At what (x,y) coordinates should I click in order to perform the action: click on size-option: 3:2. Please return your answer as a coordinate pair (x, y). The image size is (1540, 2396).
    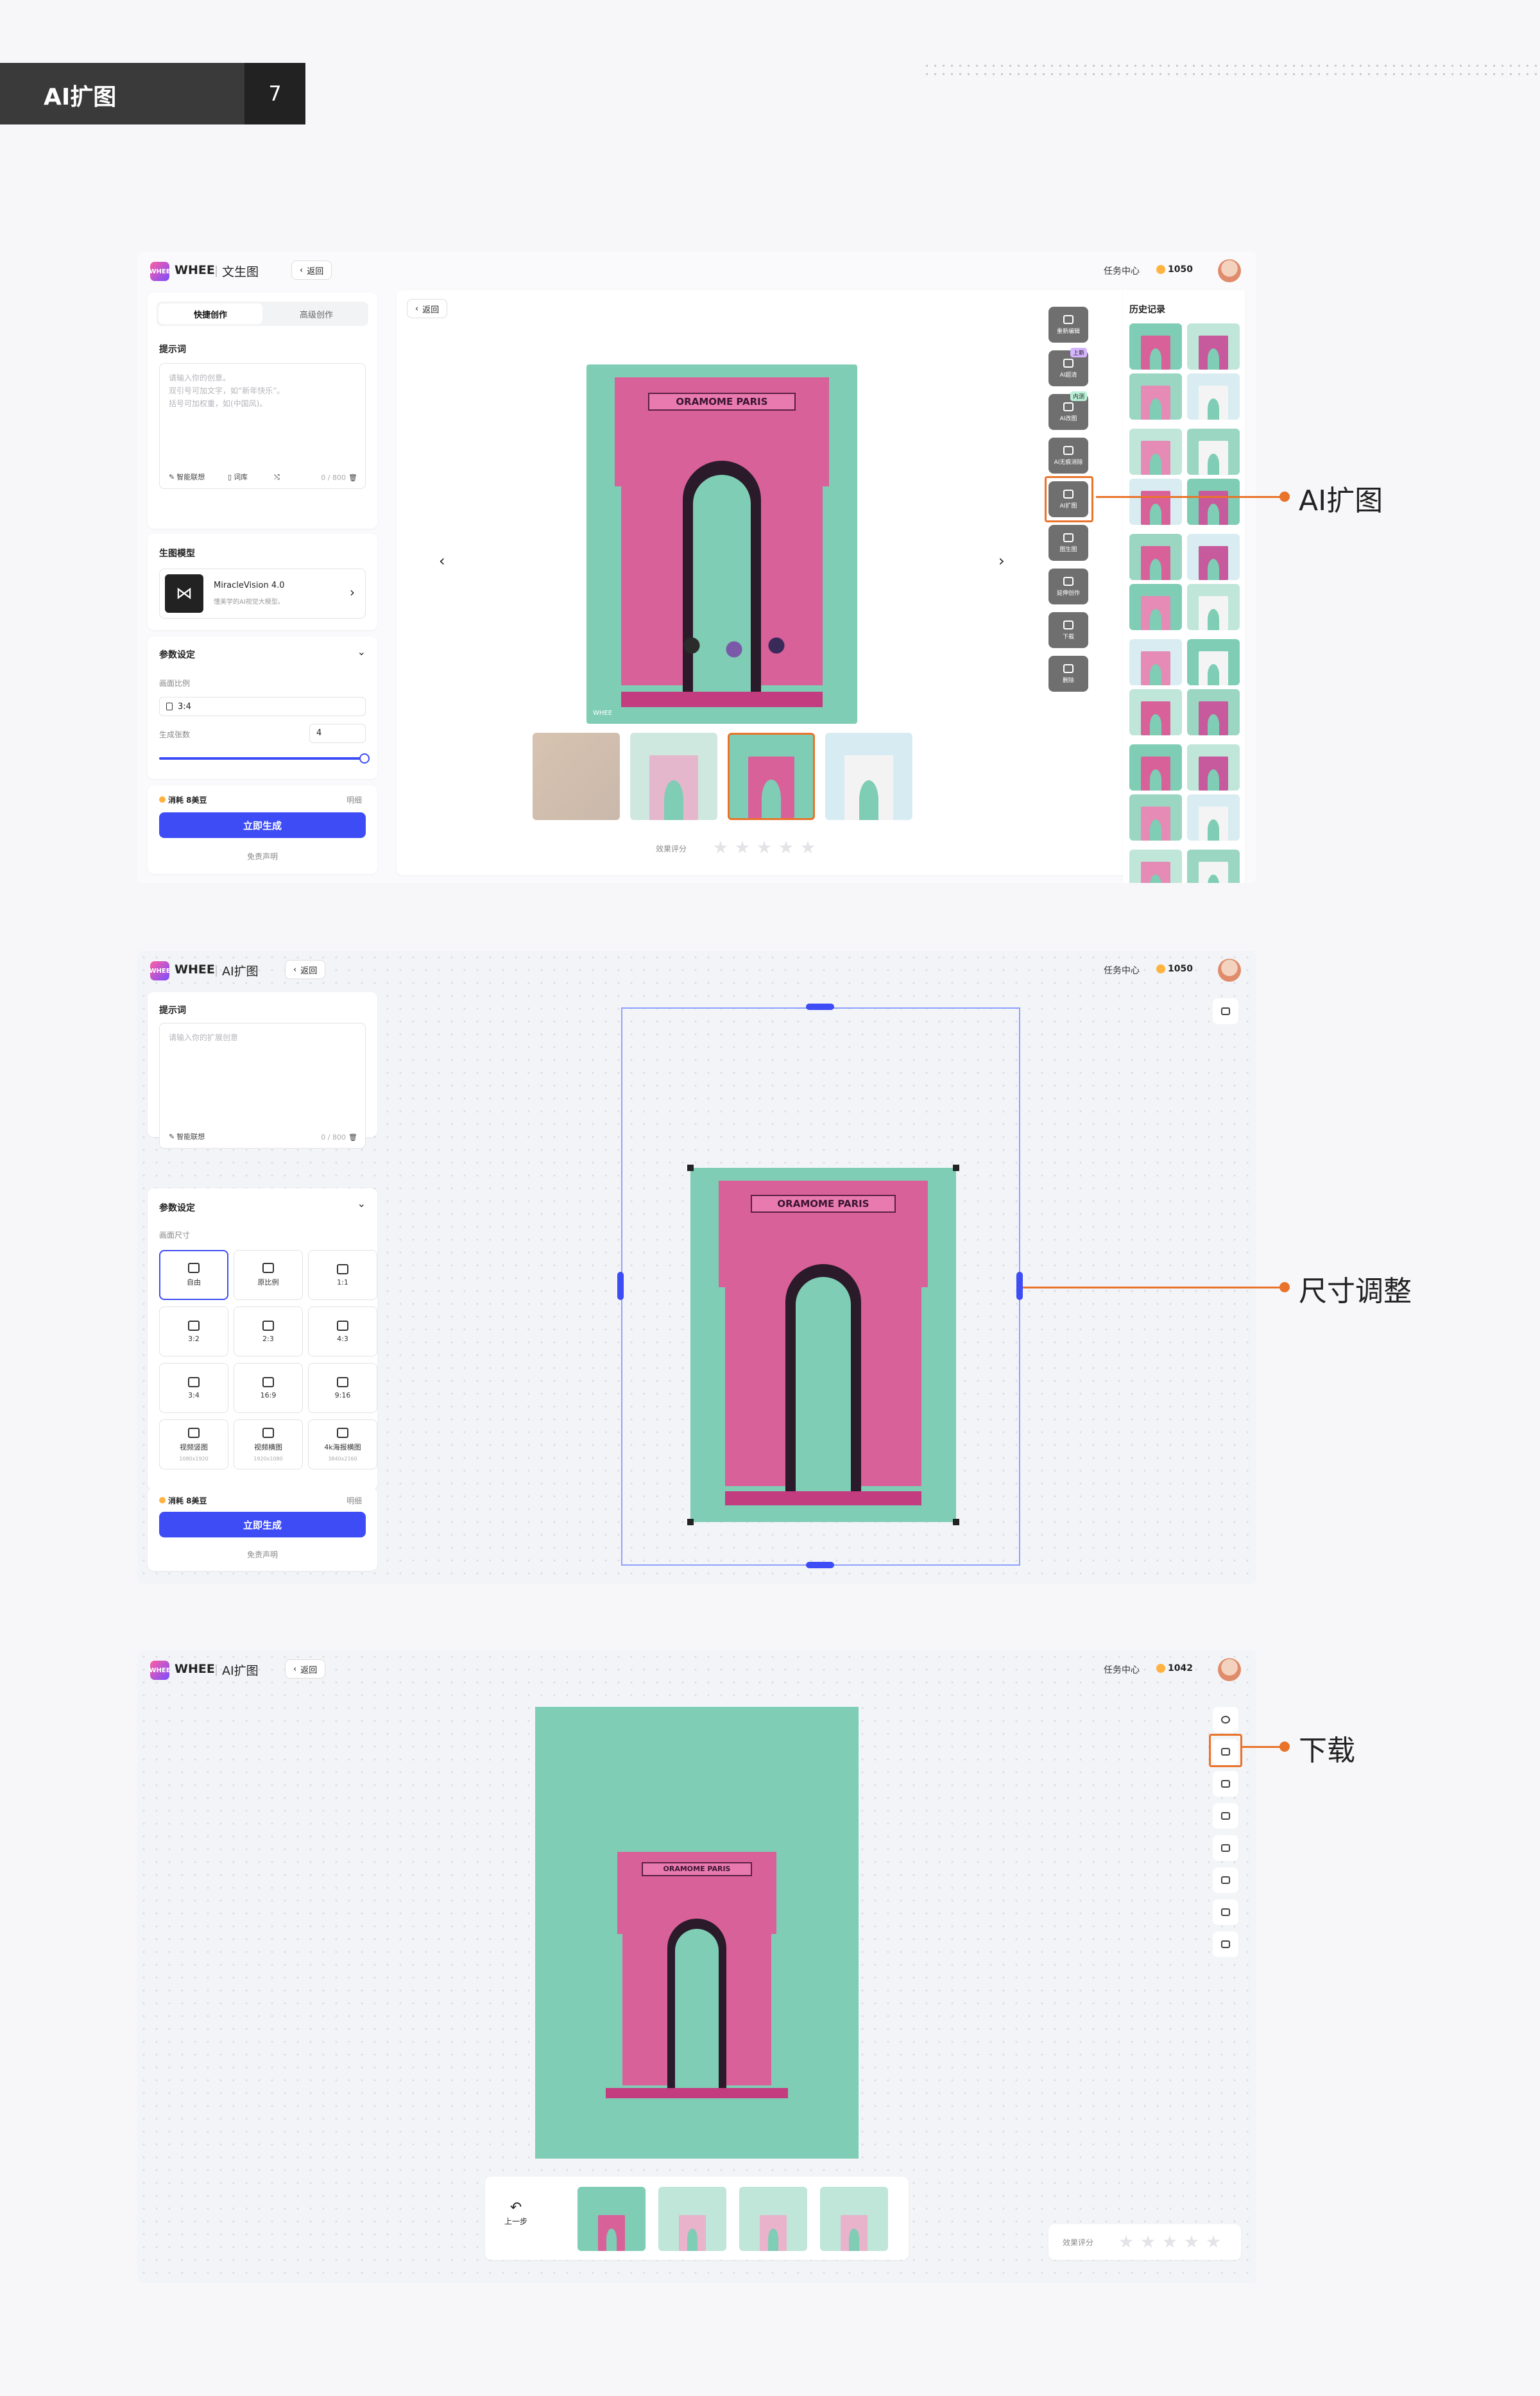
    Looking at the image, I should click on (194, 1331).